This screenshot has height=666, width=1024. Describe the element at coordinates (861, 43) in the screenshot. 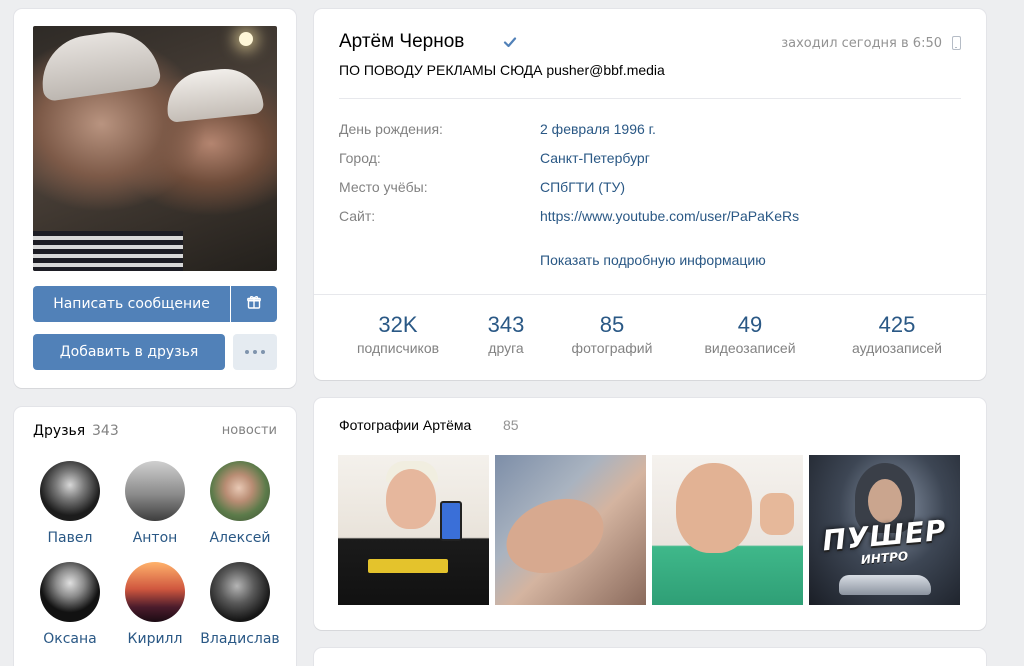

I see `last-seen-text: заходил сегодня в 6:50` at that location.